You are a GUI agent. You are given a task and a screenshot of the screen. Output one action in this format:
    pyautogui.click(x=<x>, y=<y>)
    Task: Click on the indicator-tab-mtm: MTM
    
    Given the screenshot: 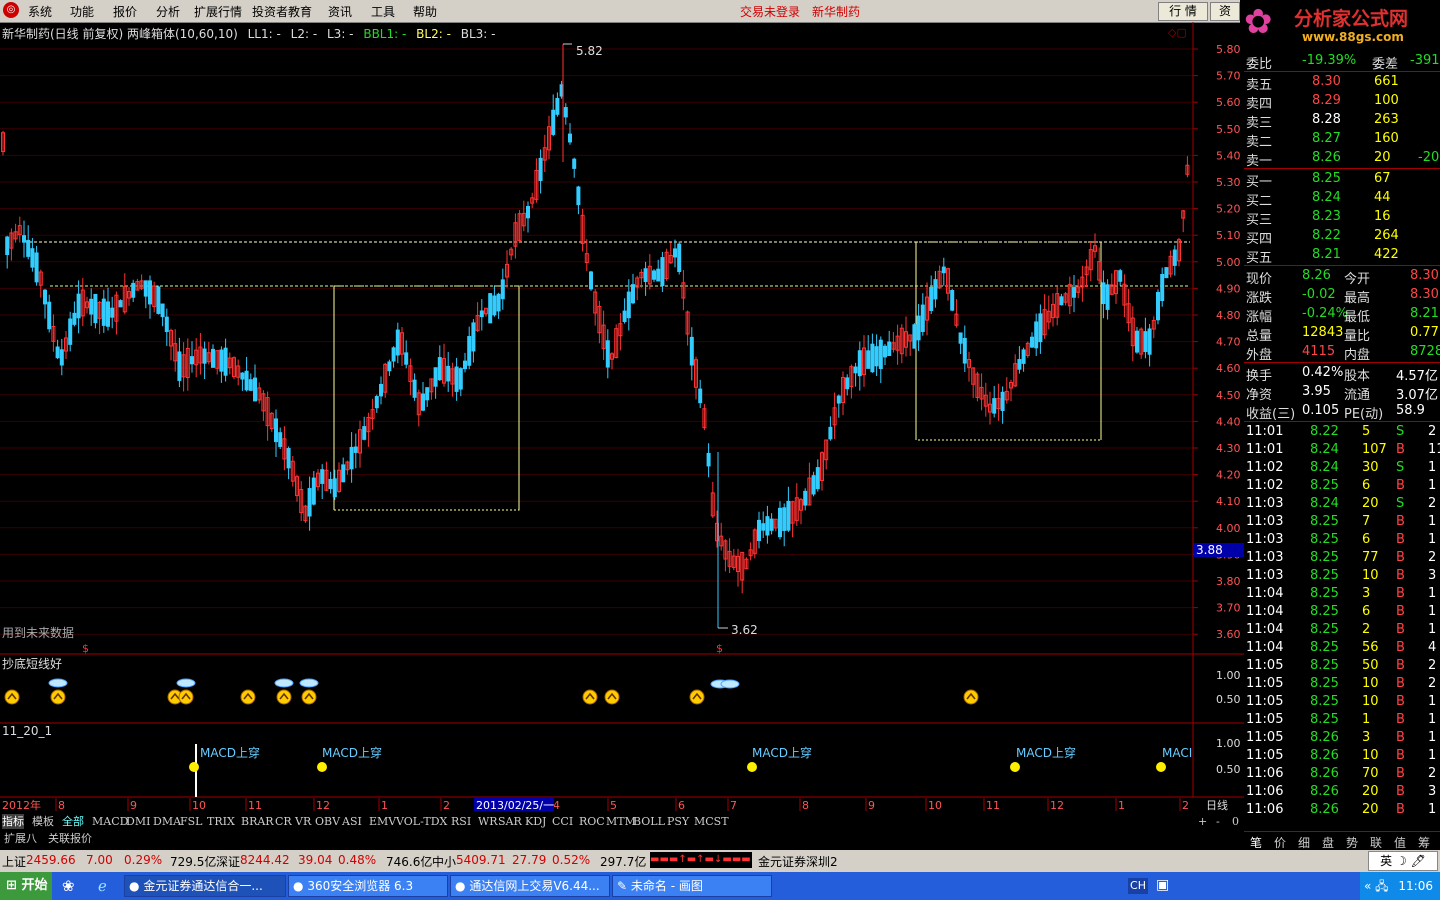 What is the action you would take?
    pyautogui.click(x=621, y=821)
    